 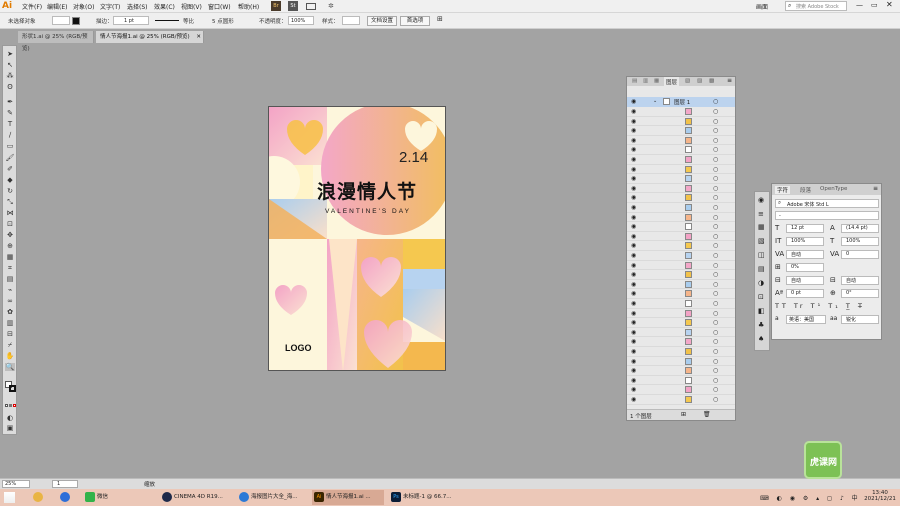 I want to click on zoom-field: 25%, so click(x=16, y=484).